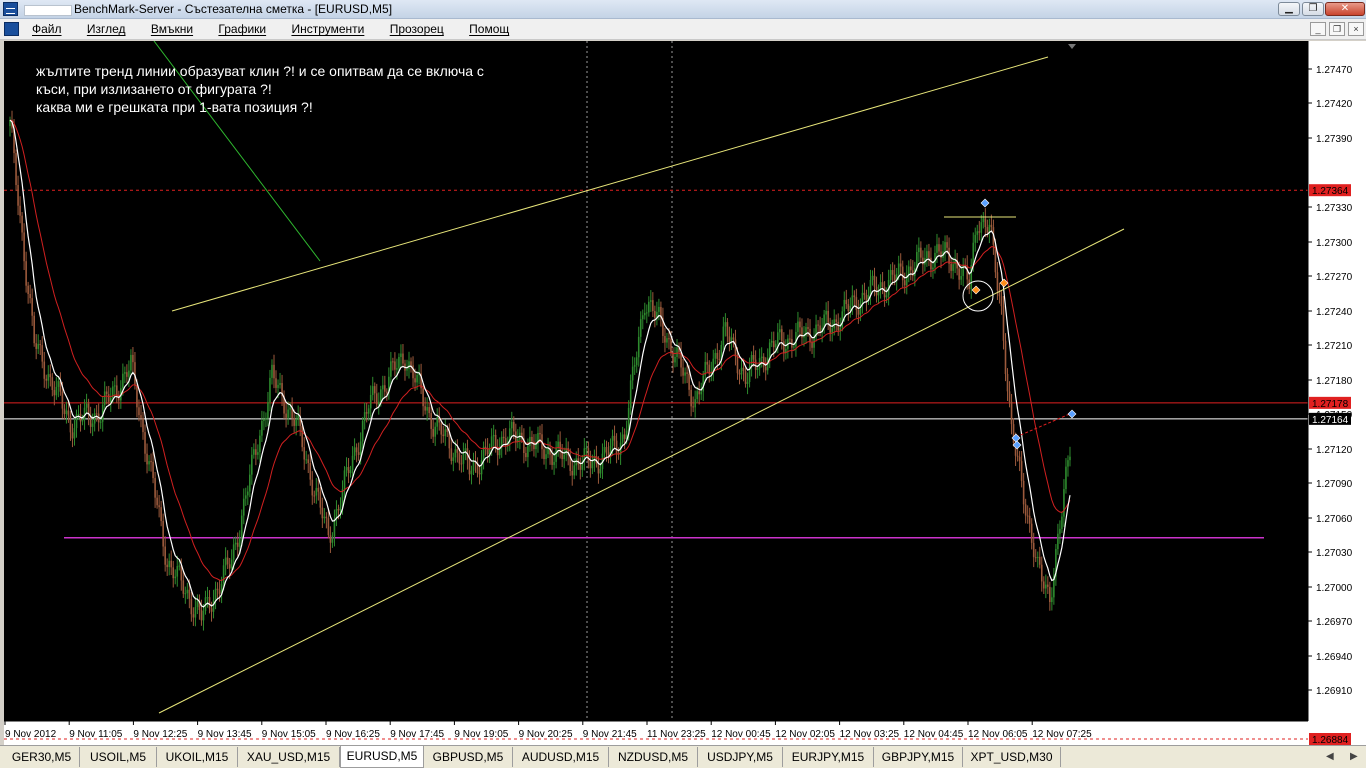 Image resolution: width=1366 pixels, height=768 pixels. I want to click on menu-tools: Инструменти, so click(327, 29).